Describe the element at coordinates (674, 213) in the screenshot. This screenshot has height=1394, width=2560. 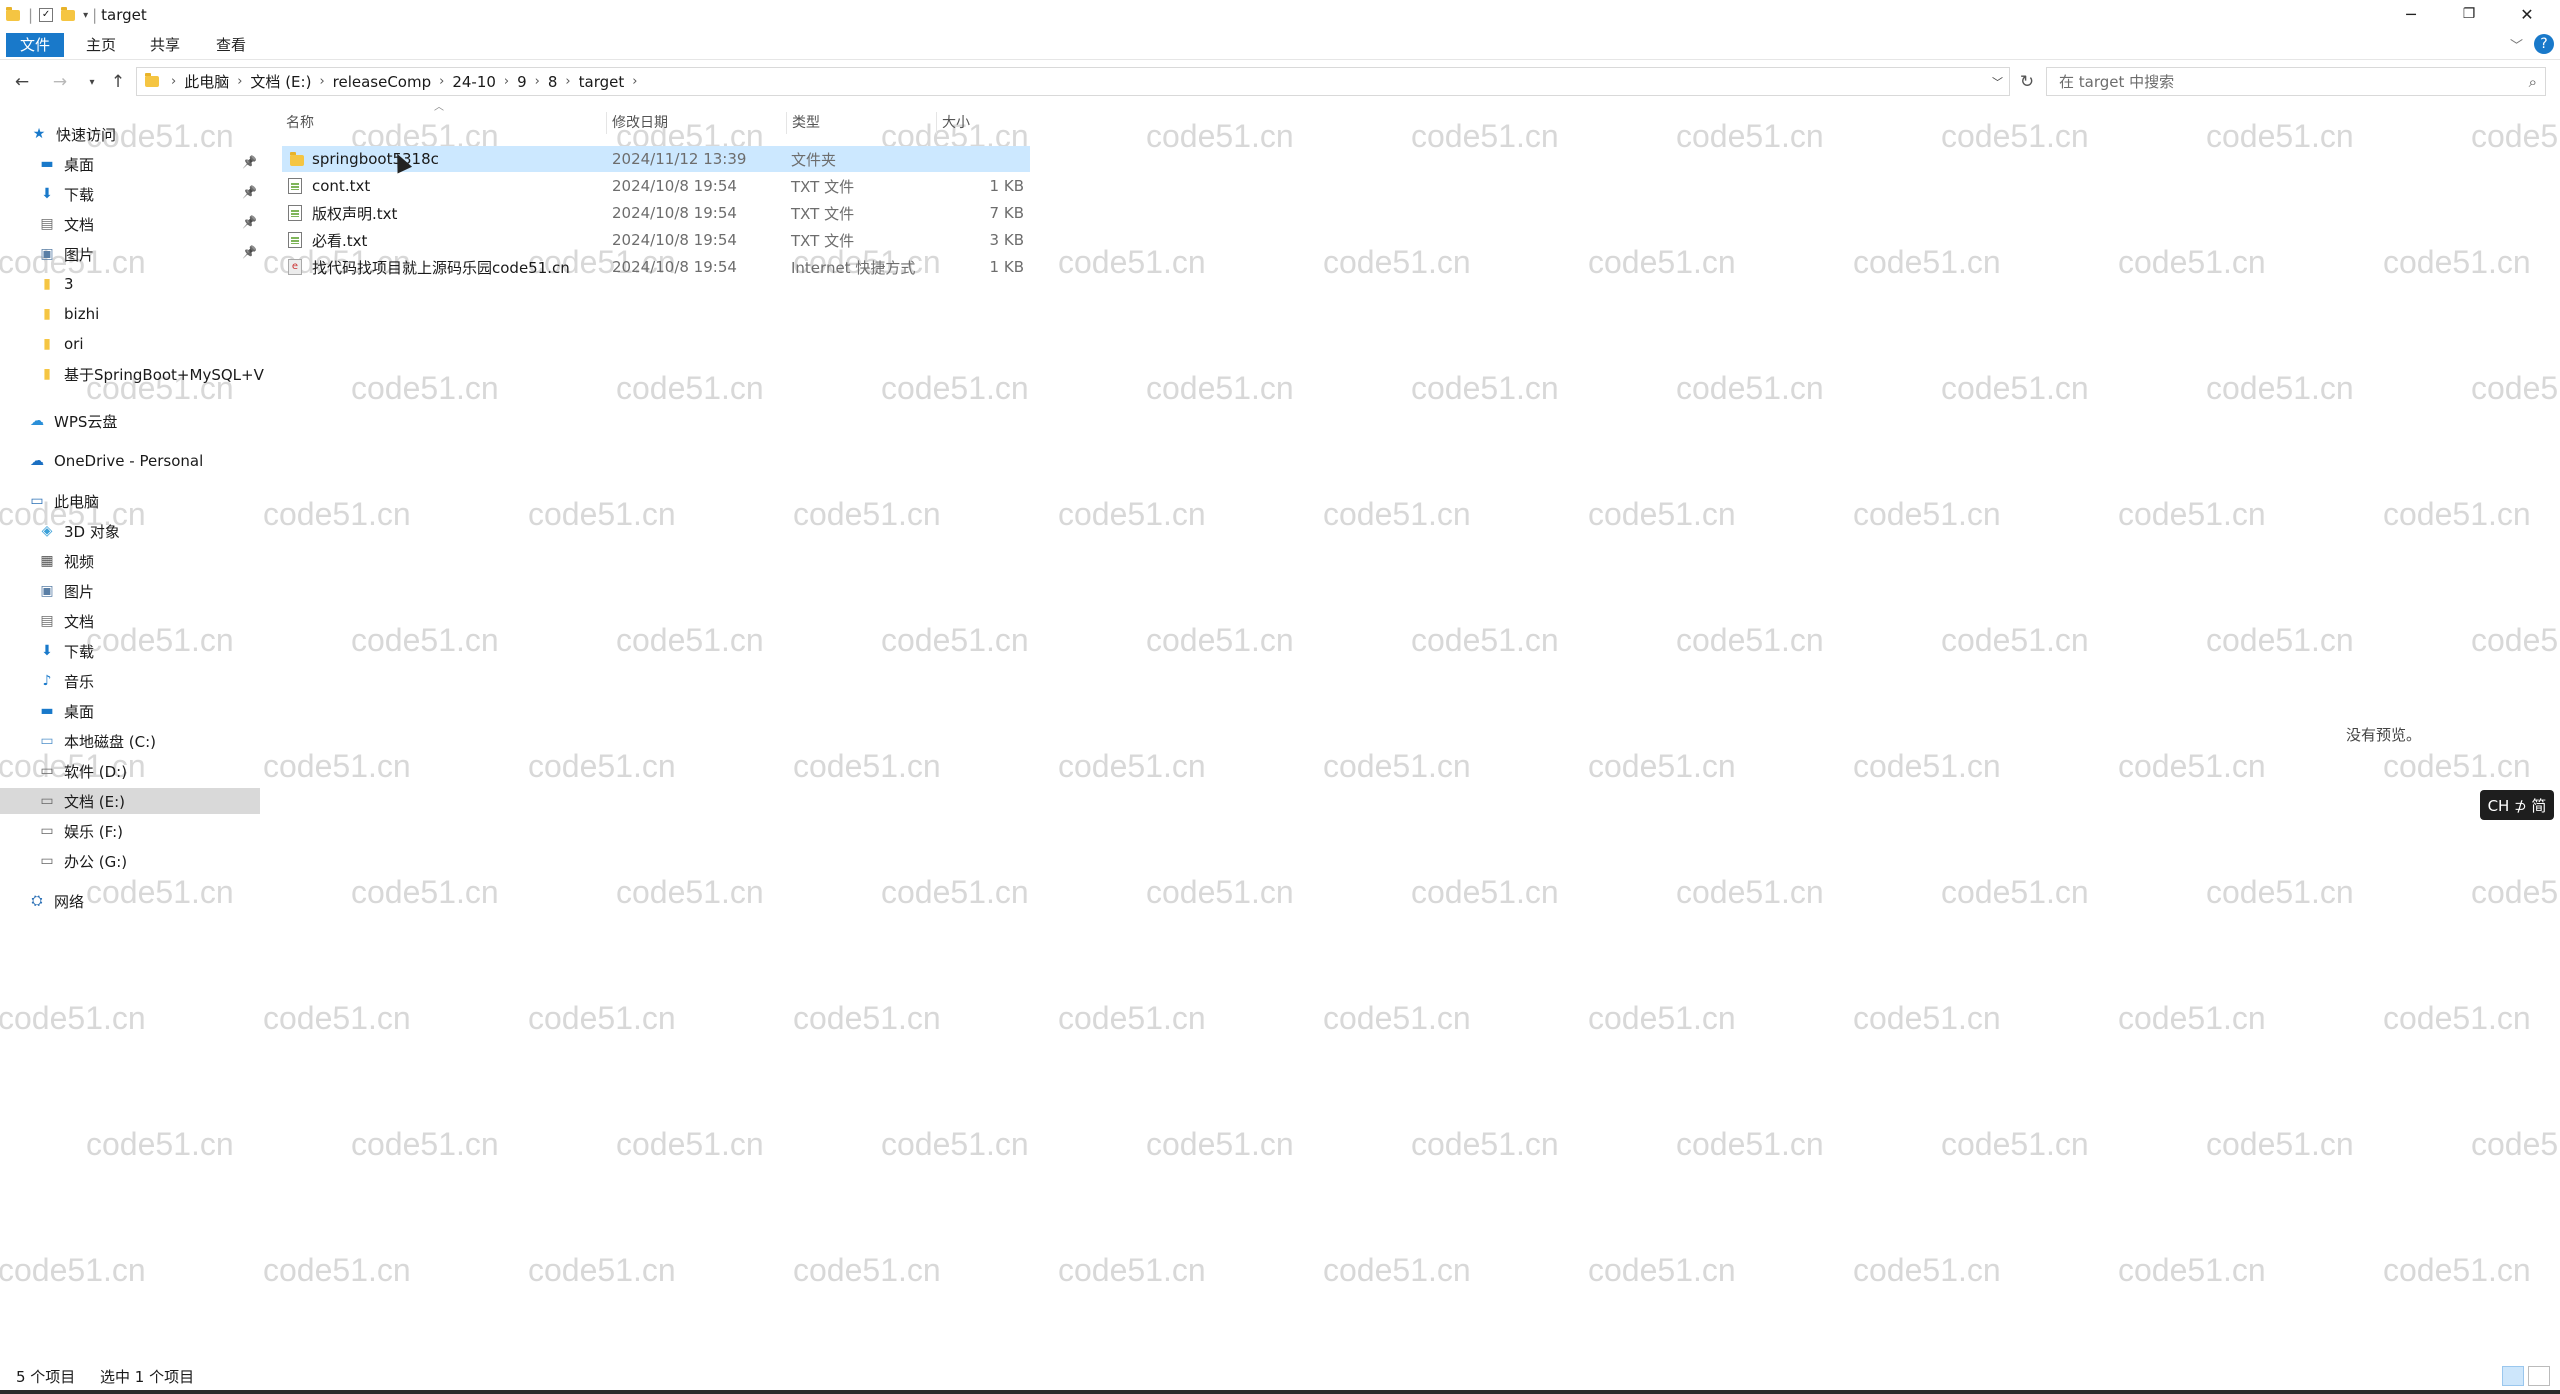
I see `file-date: 2024/10/8 19:54` at that location.